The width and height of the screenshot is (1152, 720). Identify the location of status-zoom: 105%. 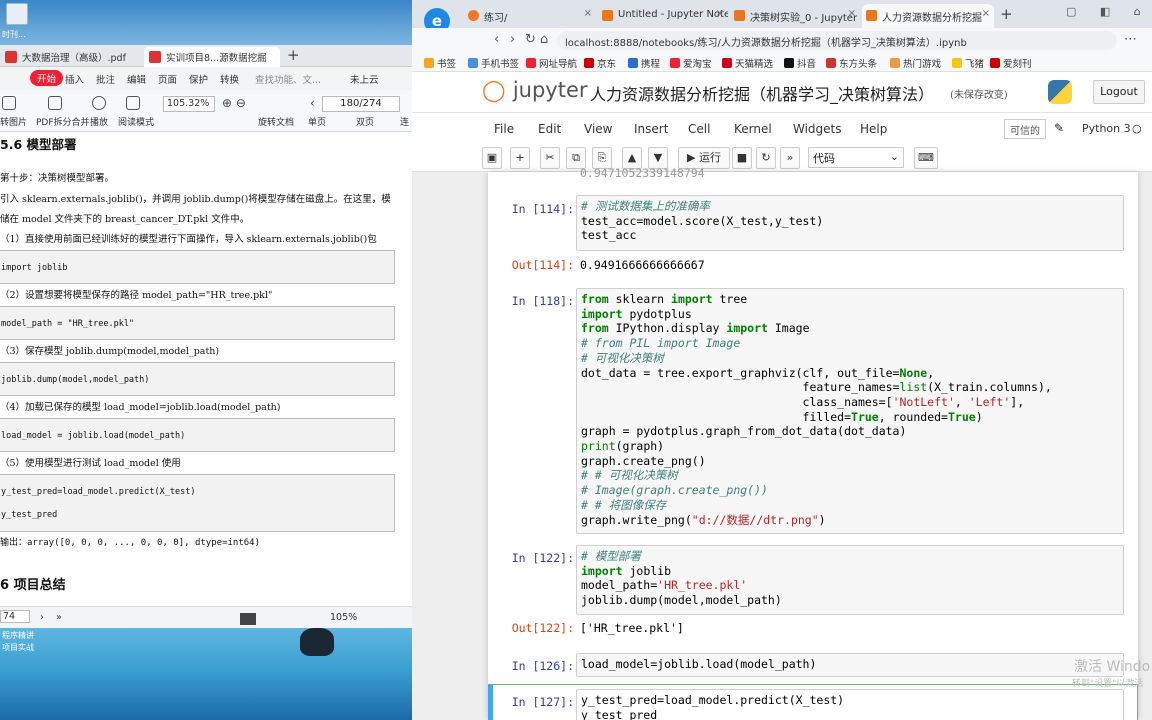
(343, 617).